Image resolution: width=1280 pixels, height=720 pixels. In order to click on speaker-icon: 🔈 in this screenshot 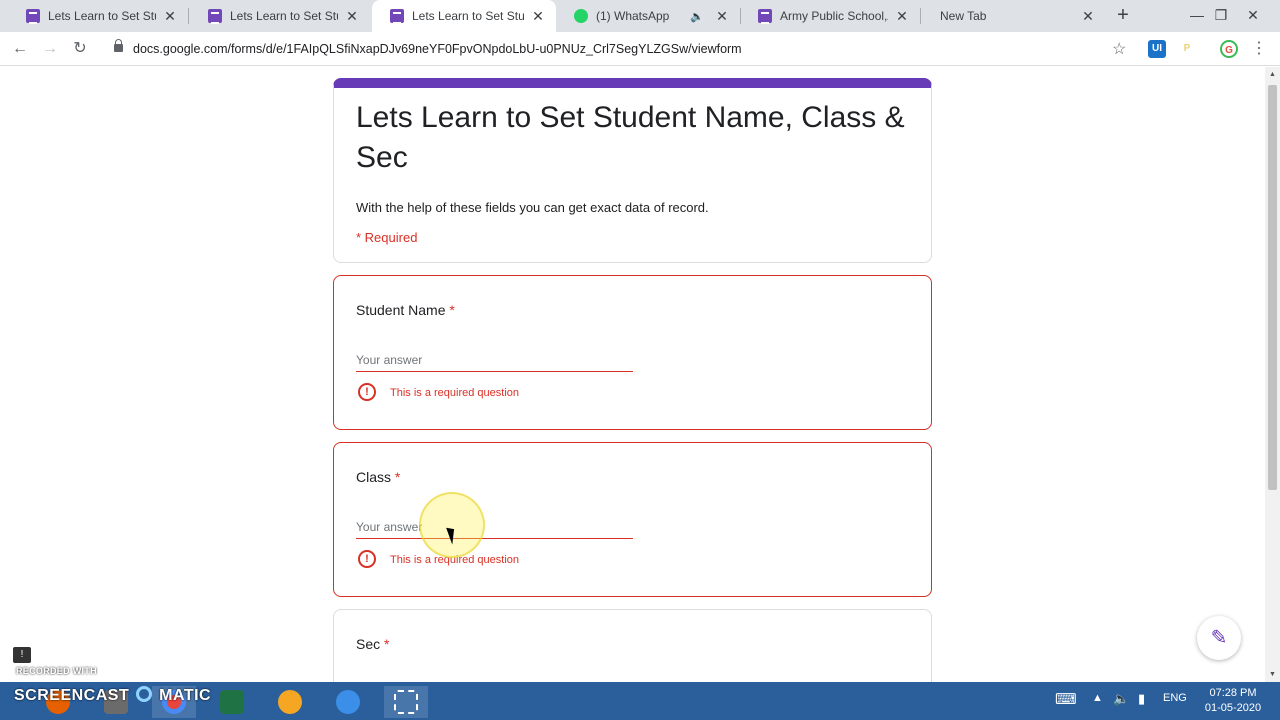, I will do `click(697, 16)`.